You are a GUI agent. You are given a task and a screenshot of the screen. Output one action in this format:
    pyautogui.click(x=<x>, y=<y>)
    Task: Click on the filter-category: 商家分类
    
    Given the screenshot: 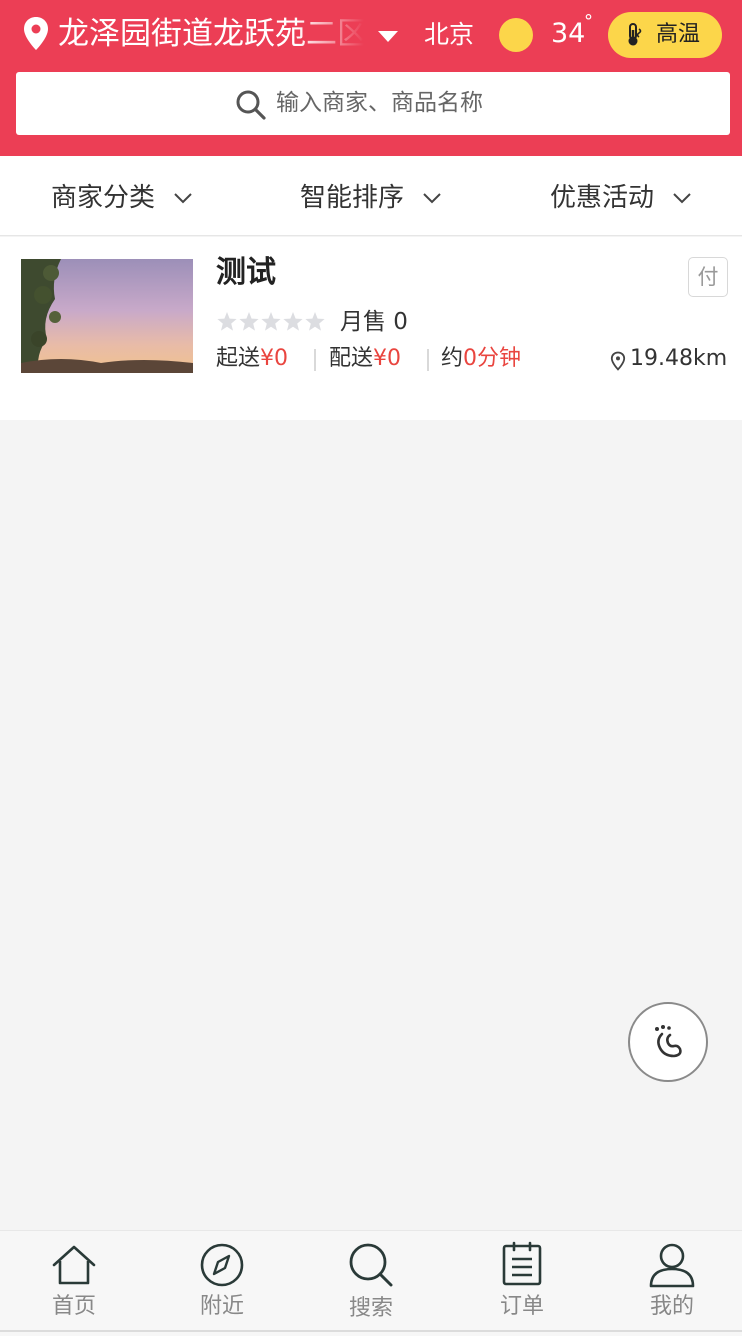 What is the action you would take?
    pyautogui.click(x=126, y=196)
    